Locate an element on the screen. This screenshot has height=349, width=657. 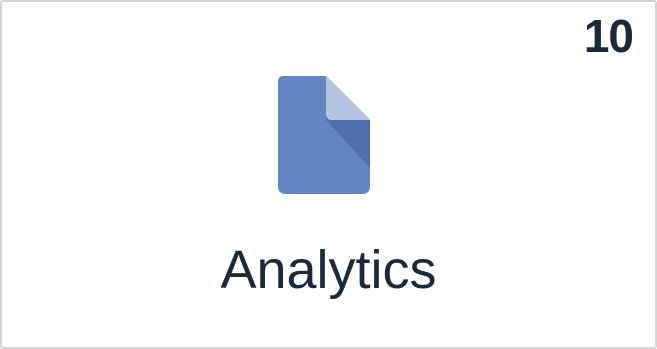
item-count-badge: 10 is located at coordinates (608, 36).